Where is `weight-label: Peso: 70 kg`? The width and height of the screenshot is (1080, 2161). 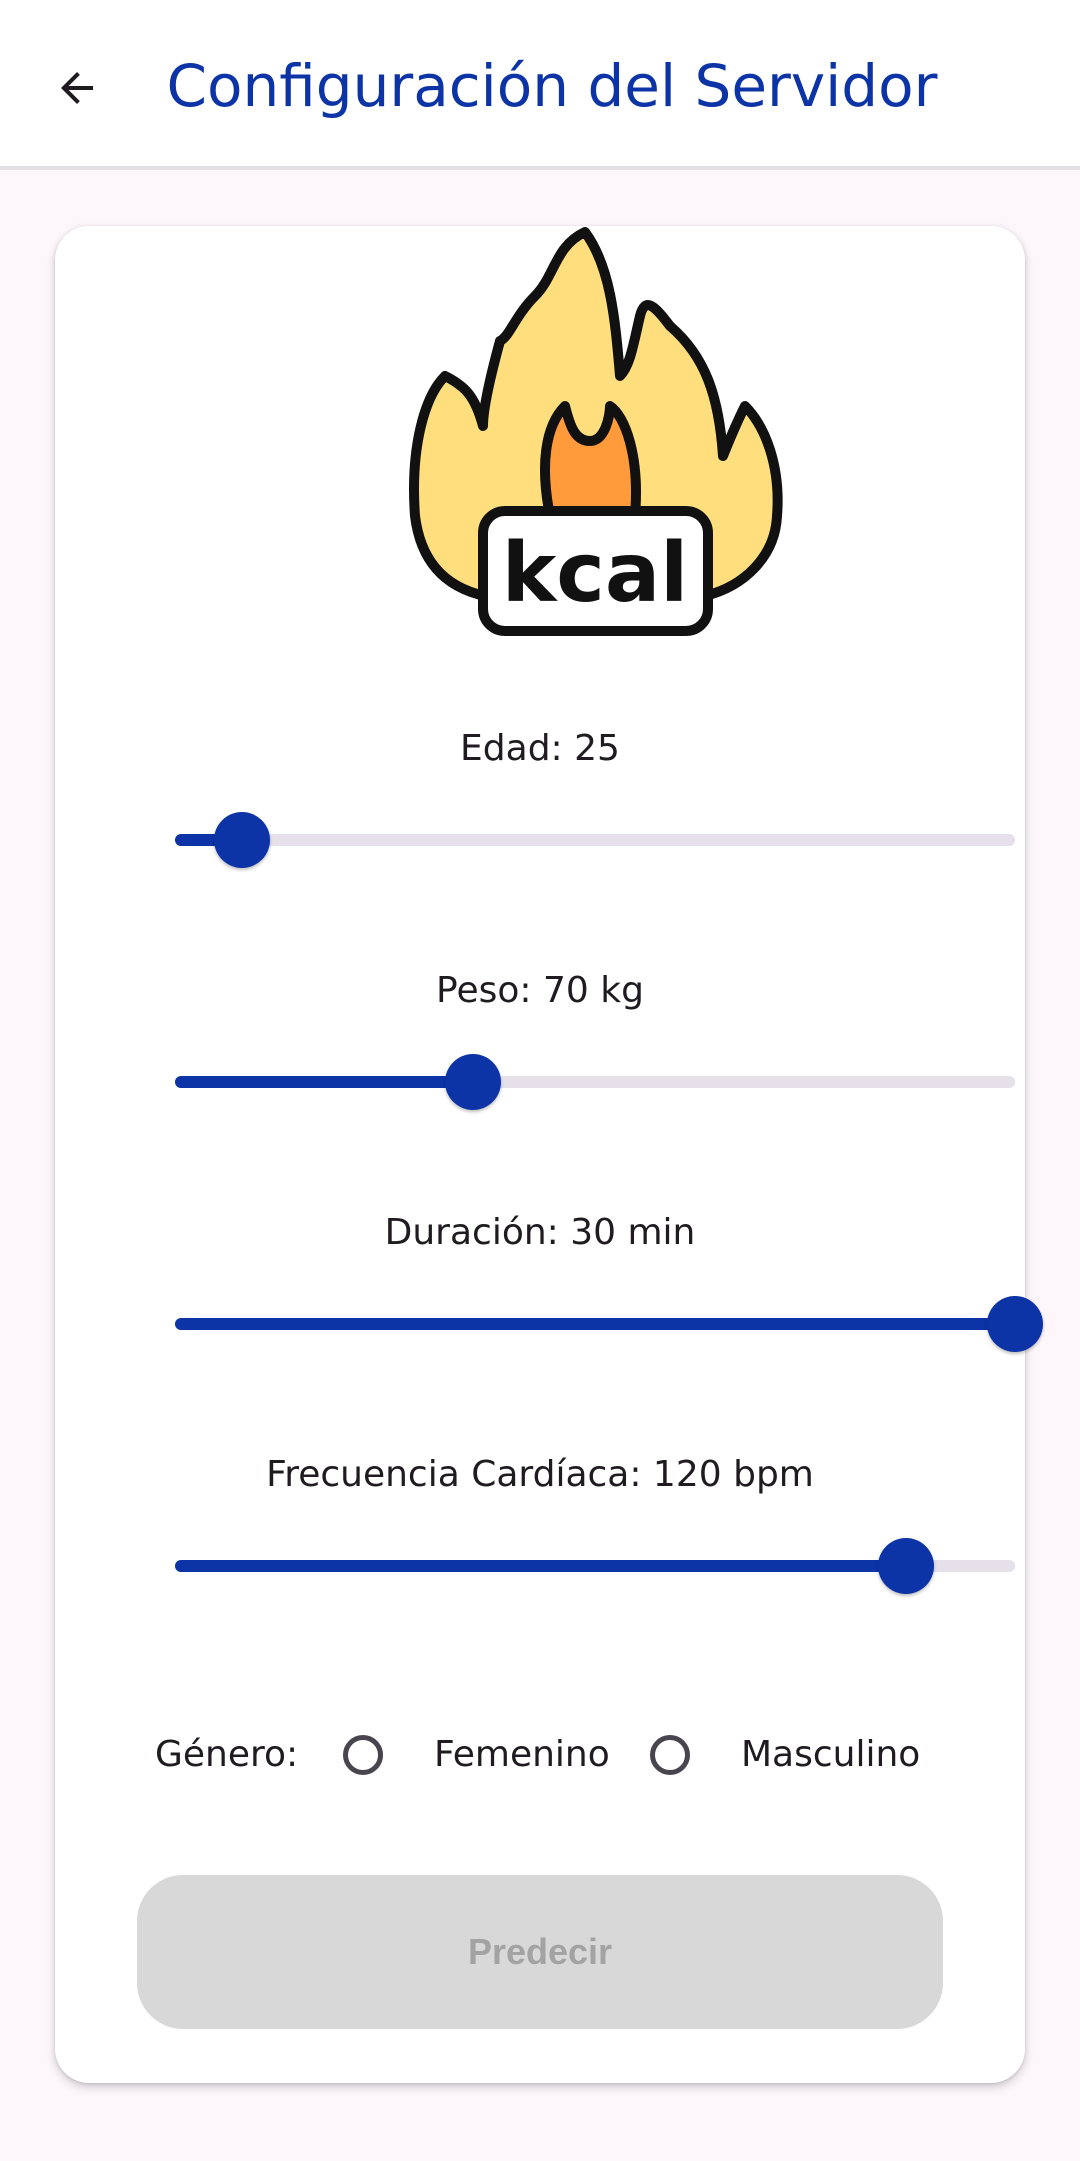
weight-label: Peso: 70 kg is located at coordinates (540, 990).